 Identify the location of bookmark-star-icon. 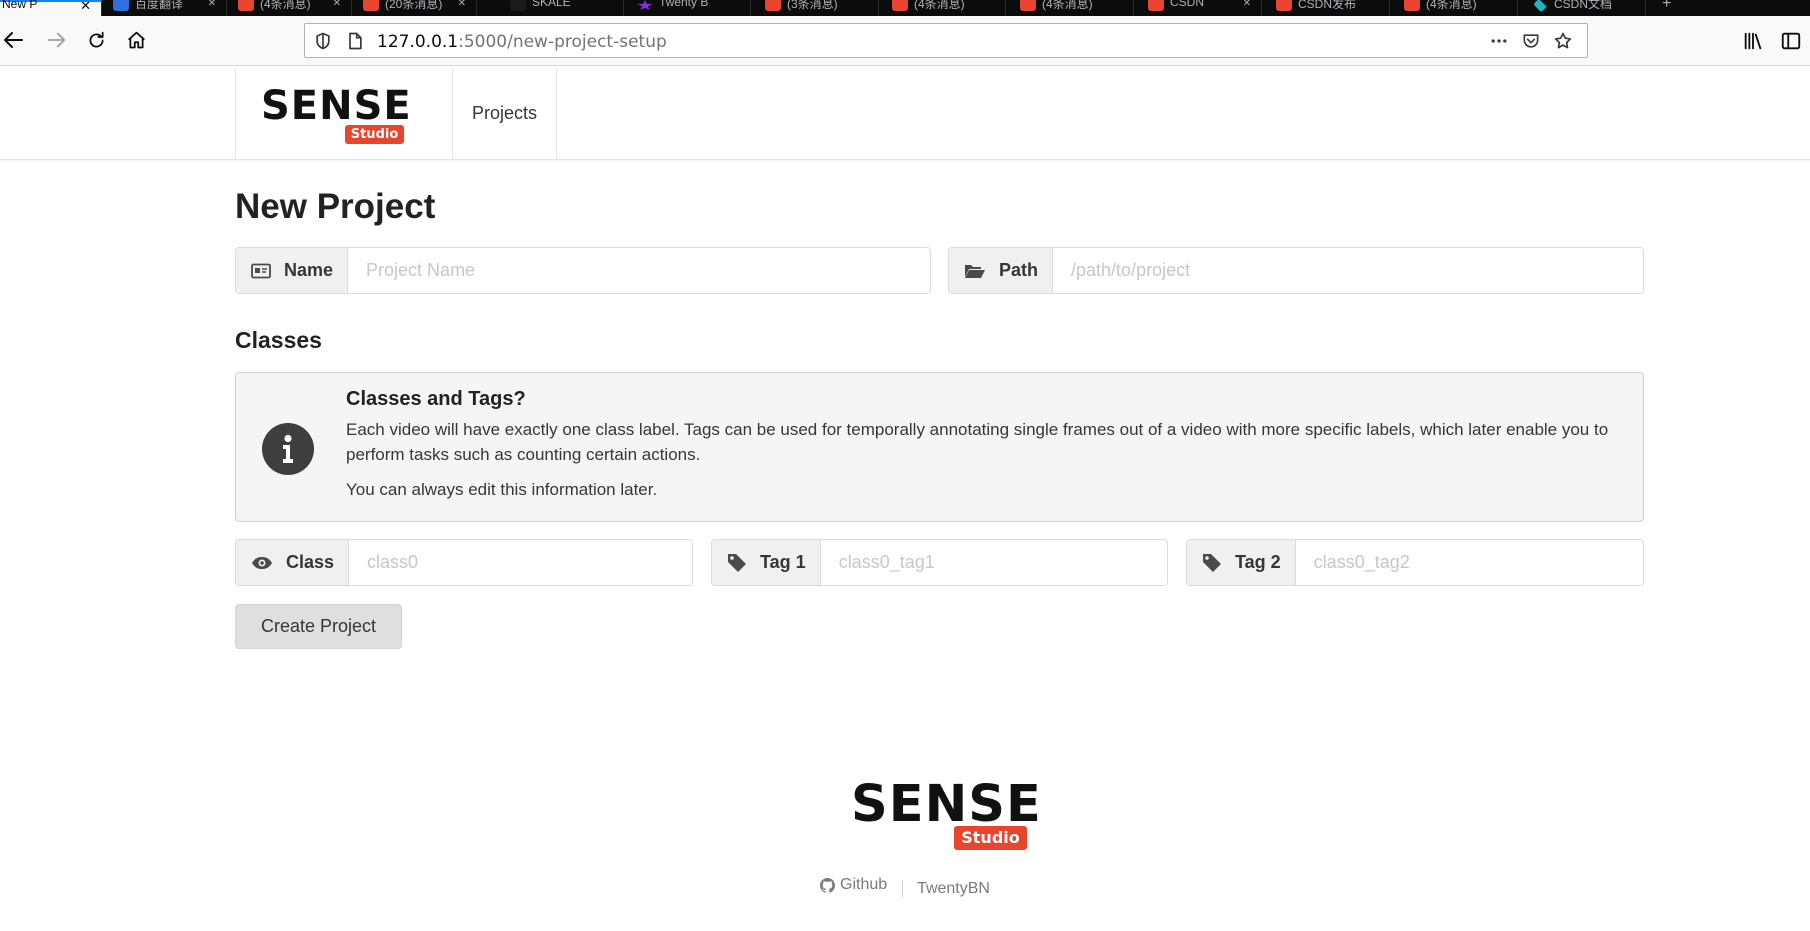
(1563, 41).